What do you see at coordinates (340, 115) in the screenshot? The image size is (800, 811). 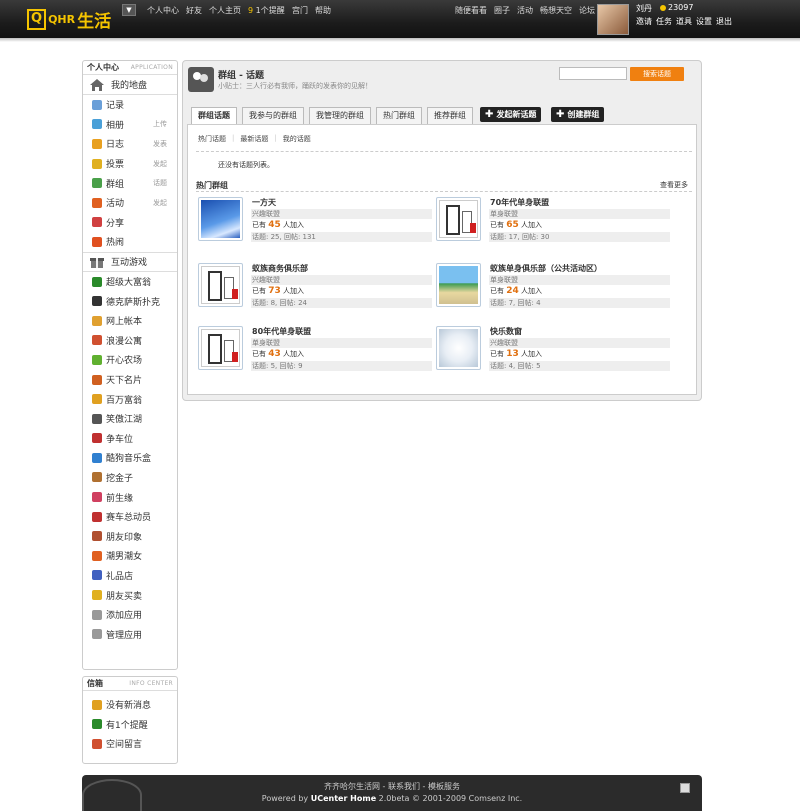 I see `tab-managed-groups: 我管理的群组` at bounding box center [340, 115].